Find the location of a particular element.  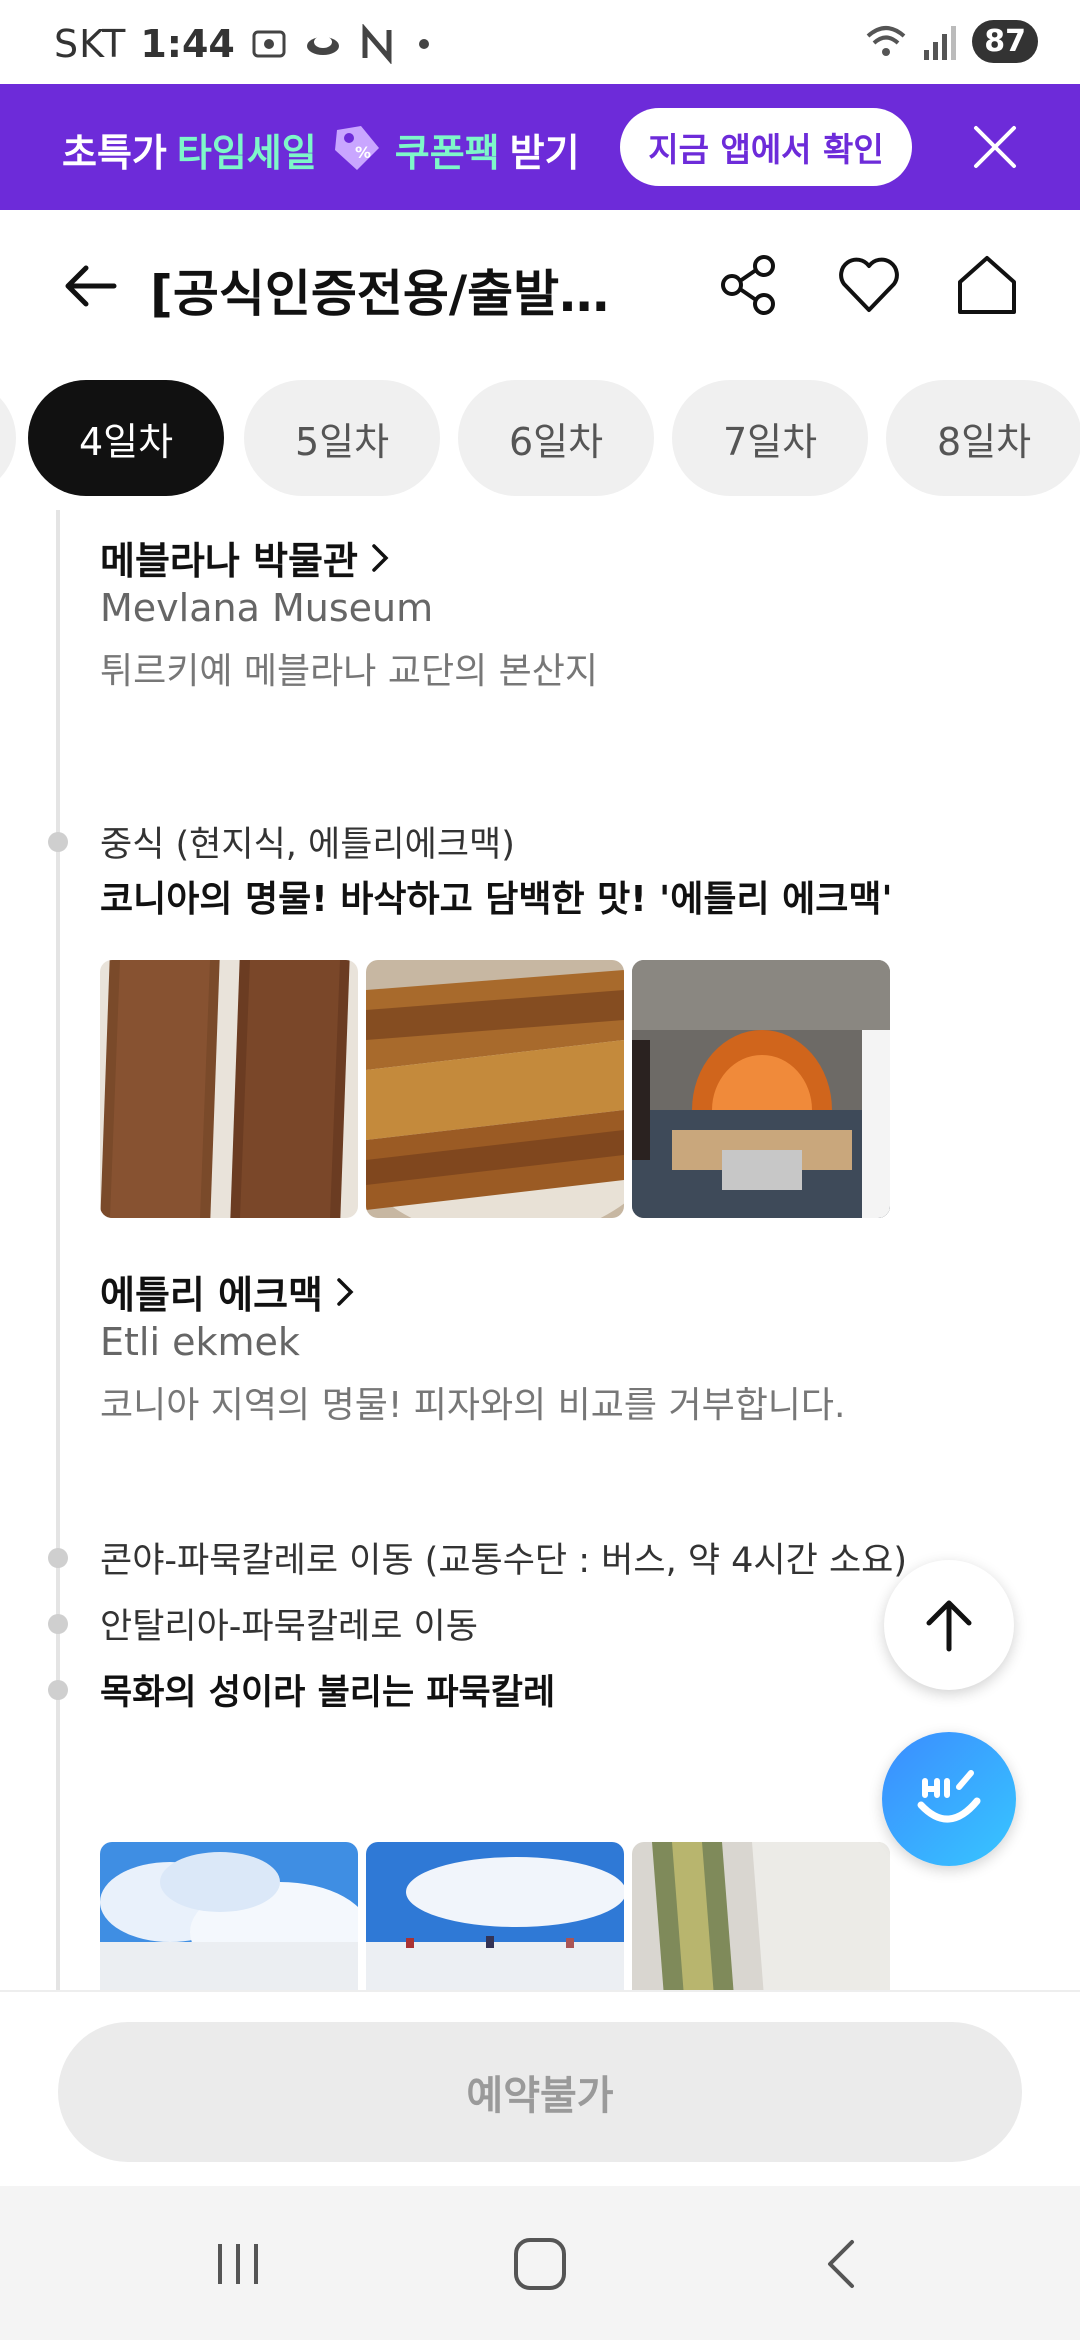

coupon-tag-icon: % is located at coordinates (356, 148).